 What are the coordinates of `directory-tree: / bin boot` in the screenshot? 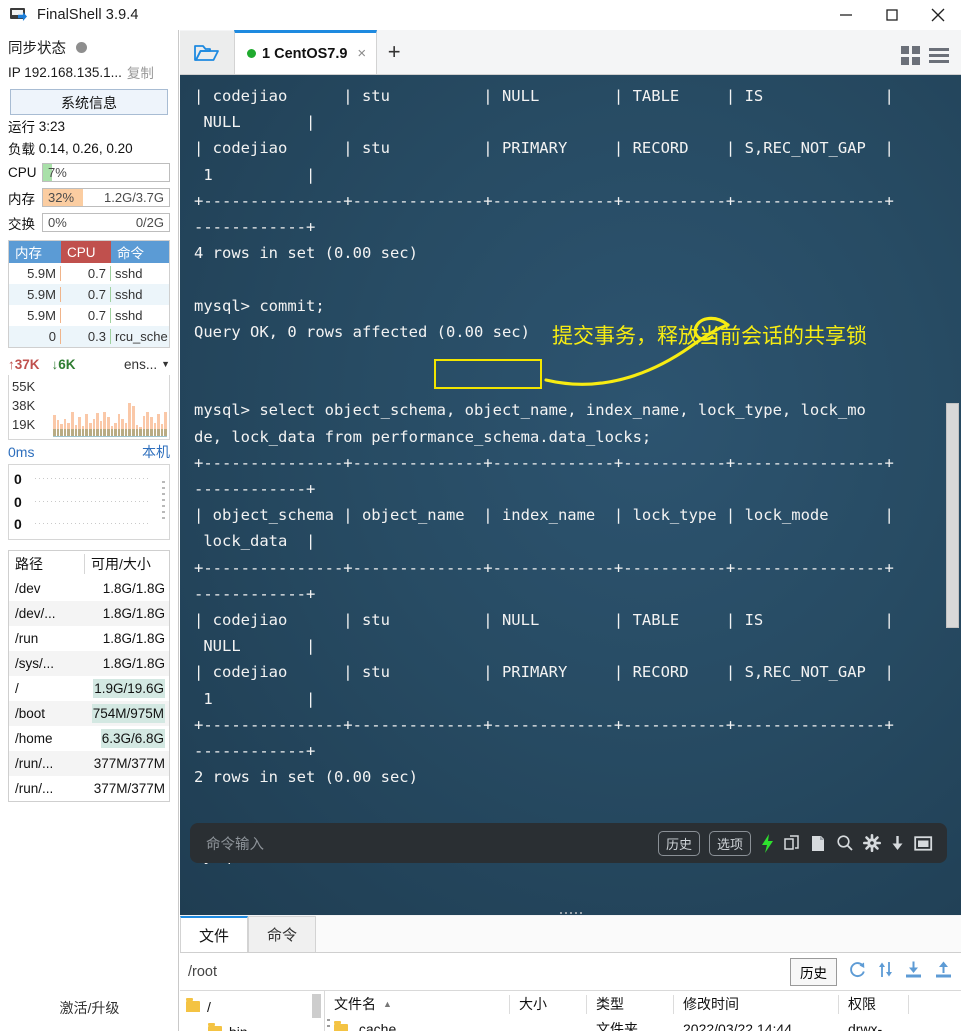 It's located at (255, 1011).